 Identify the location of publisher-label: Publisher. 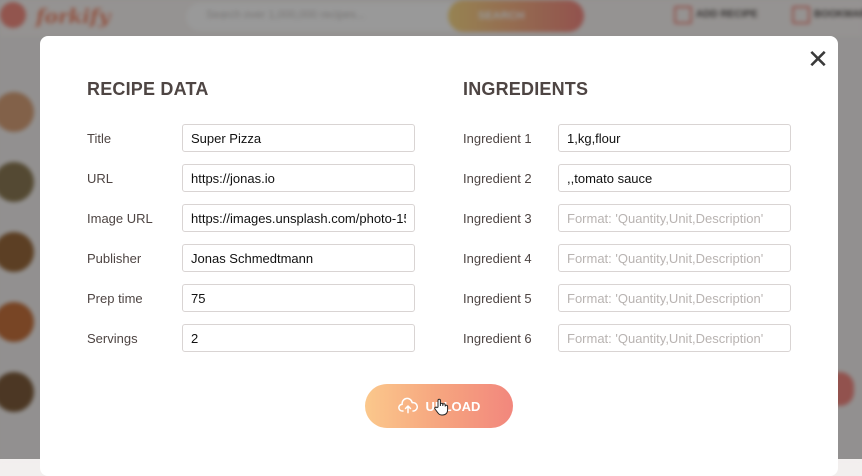
(114, 258).